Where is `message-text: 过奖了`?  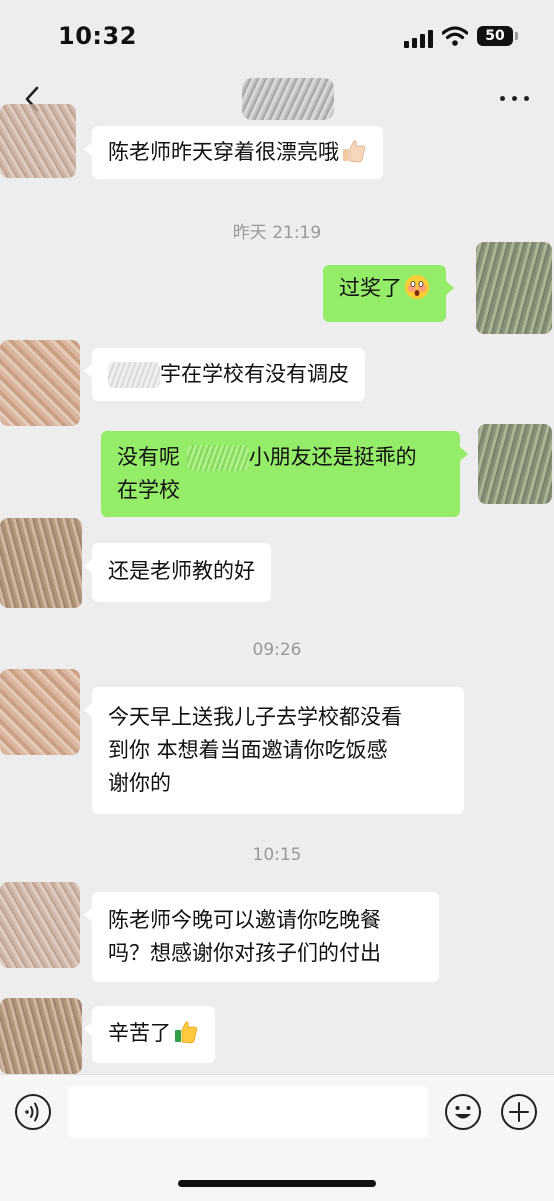 message-text: 过奖了 is located at coordinates (370, 288).